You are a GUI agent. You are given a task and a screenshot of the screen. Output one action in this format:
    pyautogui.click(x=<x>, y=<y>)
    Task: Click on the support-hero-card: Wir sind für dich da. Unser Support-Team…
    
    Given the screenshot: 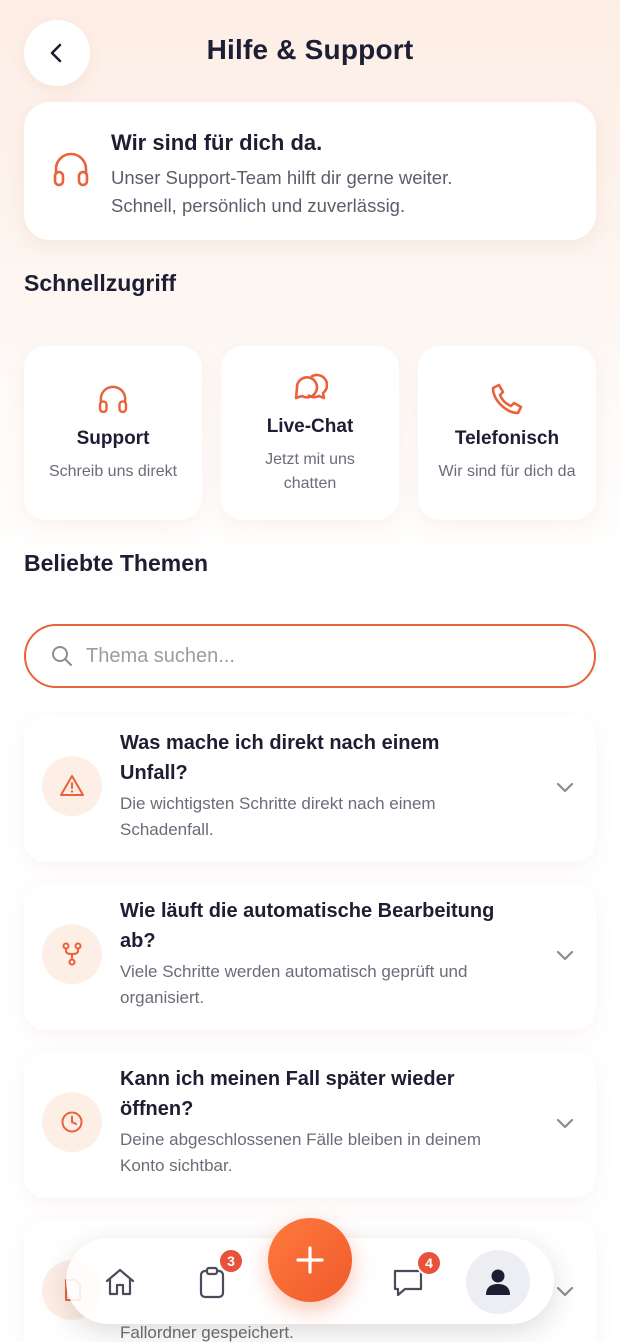 What is the action you would take?
    pyautogui.click(x=310, y=171)
    